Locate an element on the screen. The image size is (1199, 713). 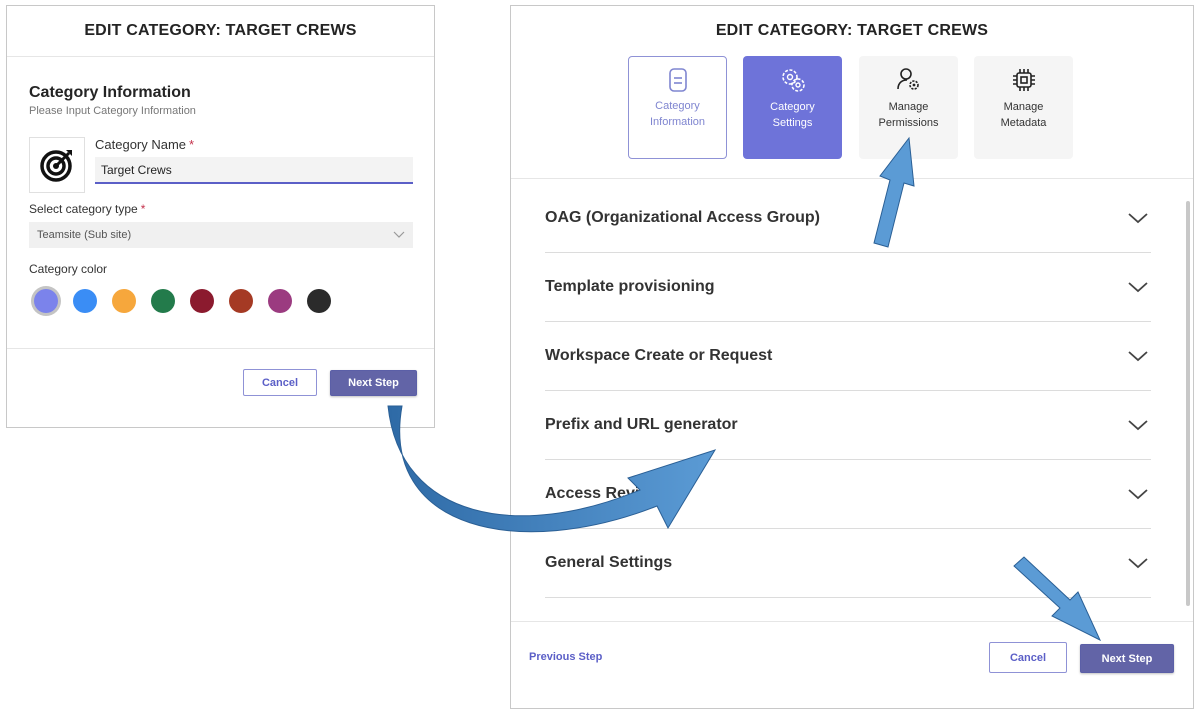
accordion-item-label: Workspace Create or Request is located at coordinates (659, 355).